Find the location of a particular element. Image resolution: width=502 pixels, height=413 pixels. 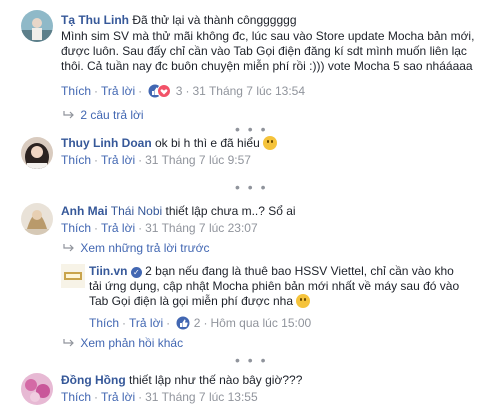

comment-time: 31 Tháng 7 lúc 13:55 is located at coordinates (201, 397).